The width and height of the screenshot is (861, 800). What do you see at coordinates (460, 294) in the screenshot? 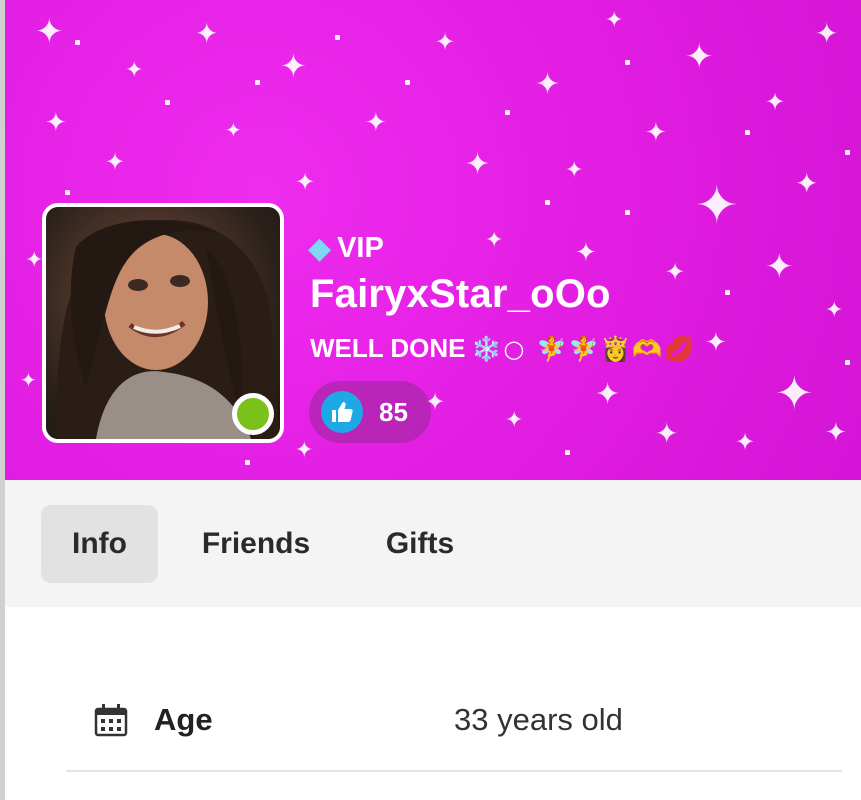
I see `profile-username: FairyxStar_oOo` at bounding box center [460, 294].